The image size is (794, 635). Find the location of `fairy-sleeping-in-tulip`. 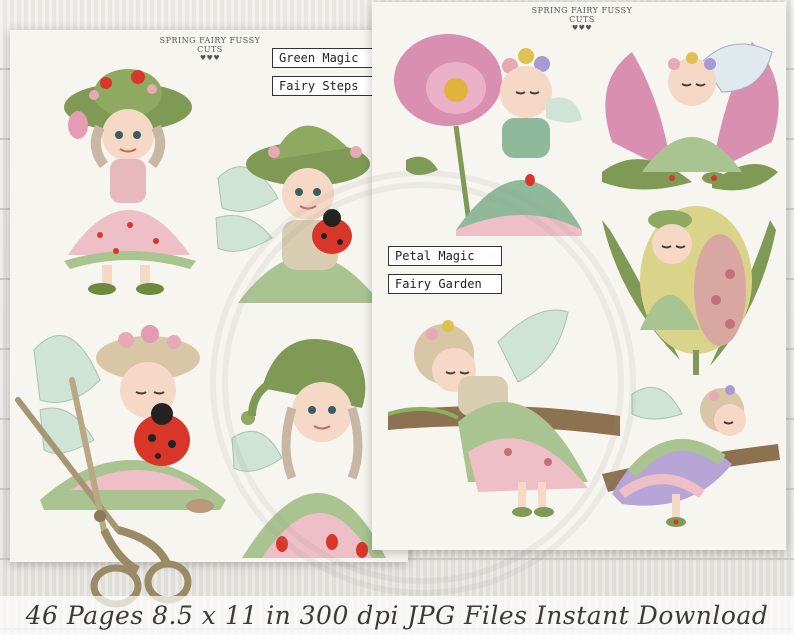

fairy-sleeping-in-tulip is located at coordinates (690, 116).